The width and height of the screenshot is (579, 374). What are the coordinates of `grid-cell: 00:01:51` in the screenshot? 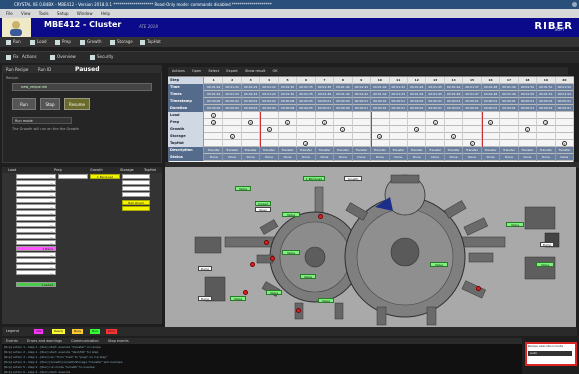 It's located at (546, 94).